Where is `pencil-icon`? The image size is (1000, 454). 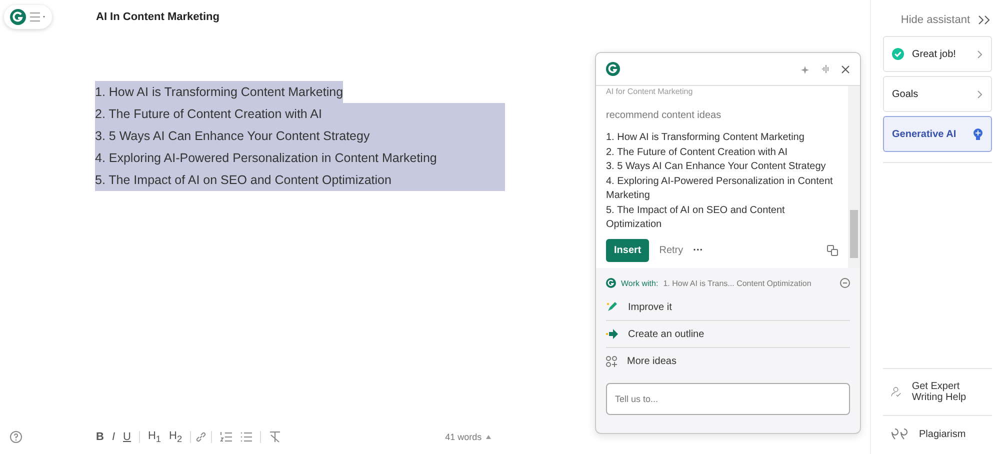 pencil-icon is located at coordinates (612, 307).